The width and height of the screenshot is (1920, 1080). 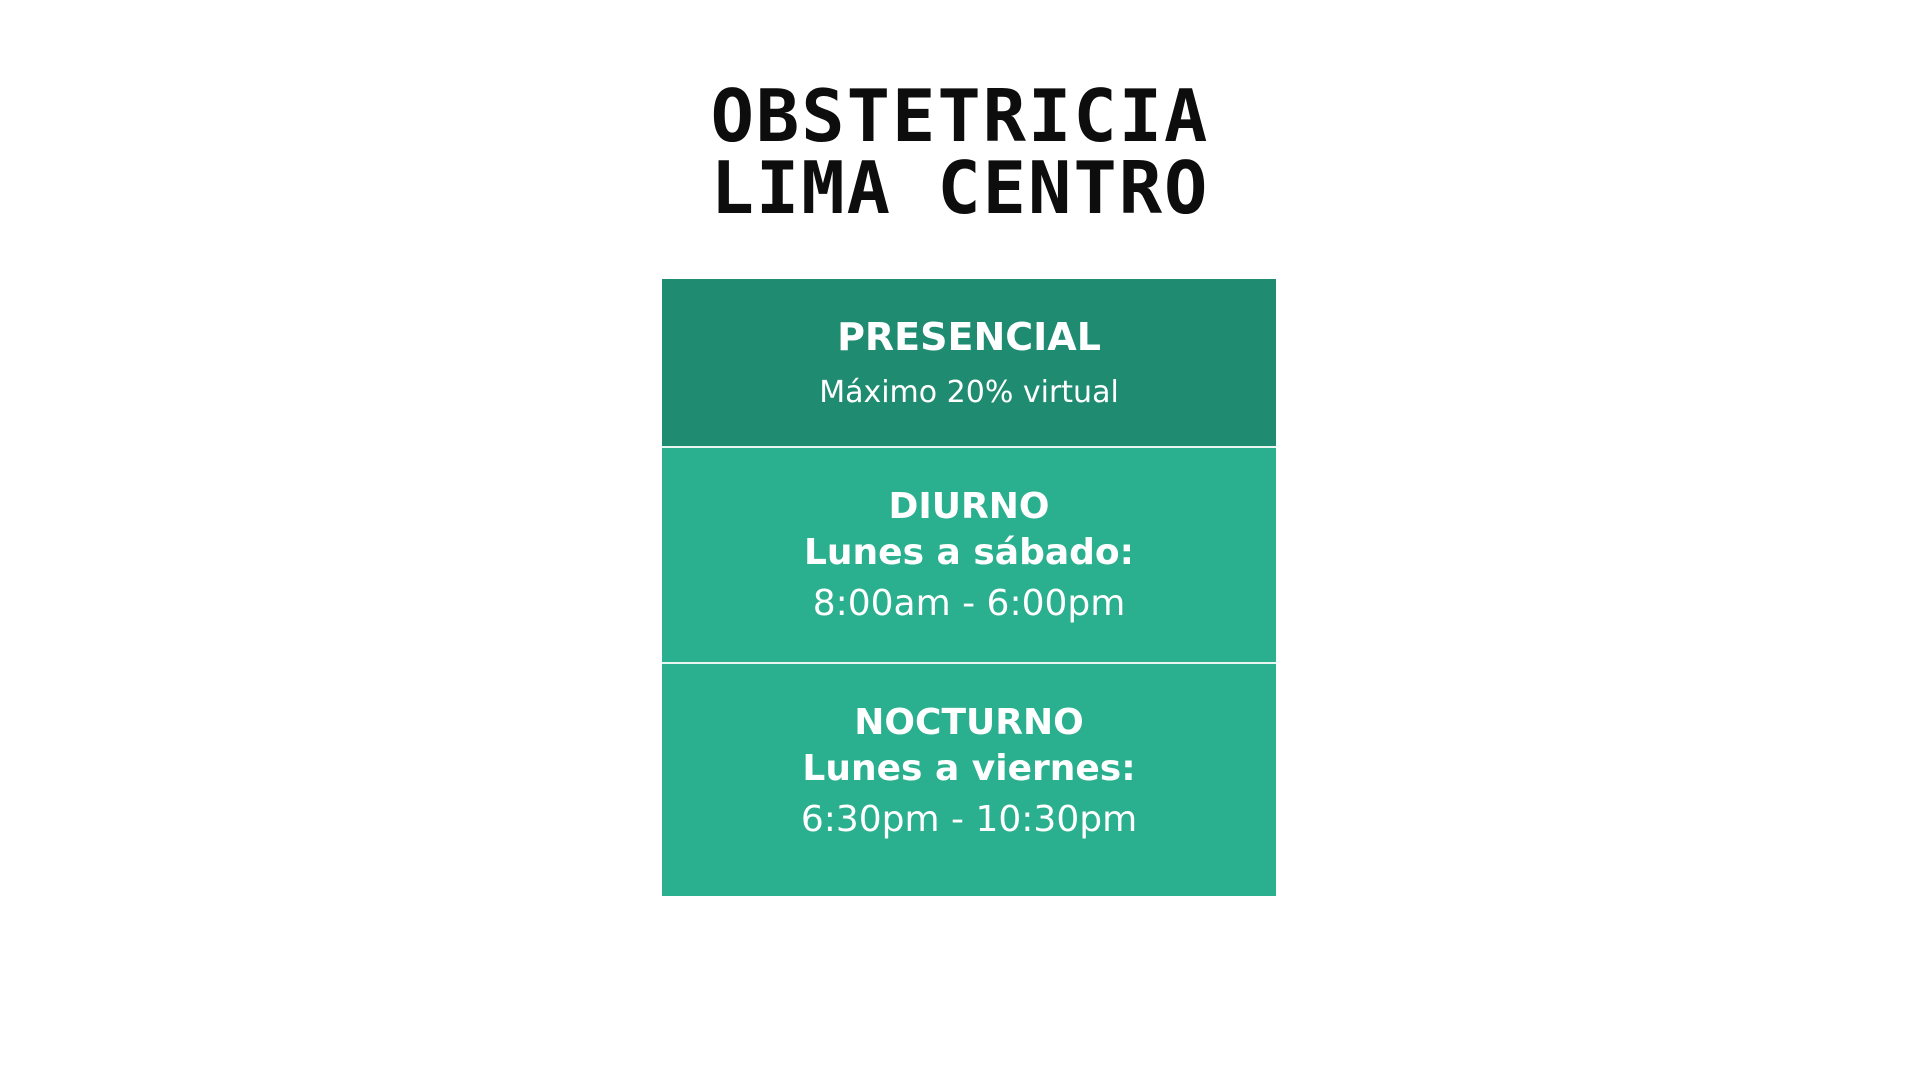 What do you see at coordinates (969, 337) in the screenshot?
I see `modality-title: PRESENCIAL` at bounding box center [969, 337].